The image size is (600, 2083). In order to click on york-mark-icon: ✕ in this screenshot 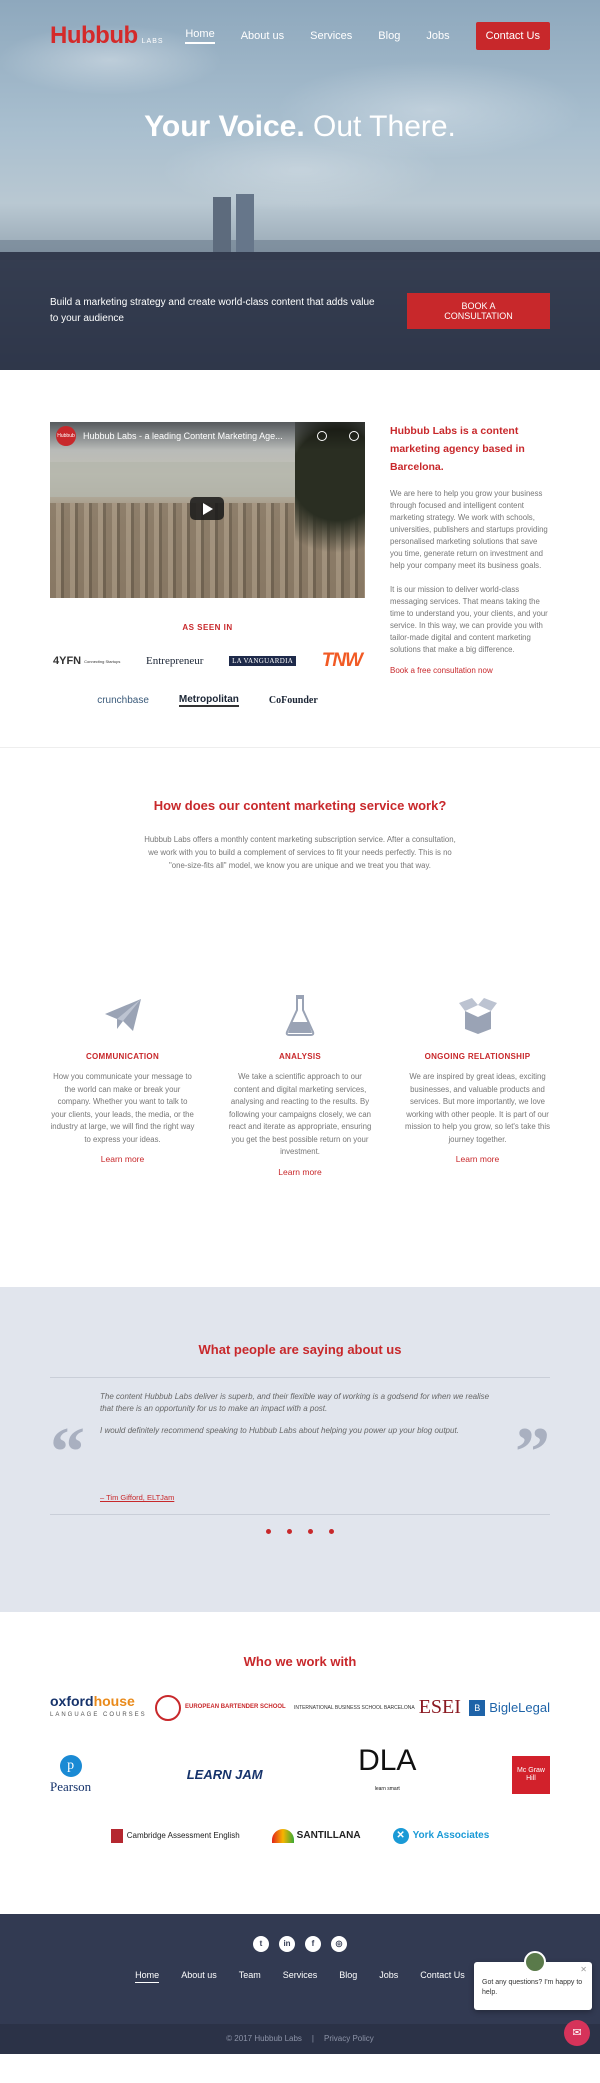, I will do `click(400, 1835)`.